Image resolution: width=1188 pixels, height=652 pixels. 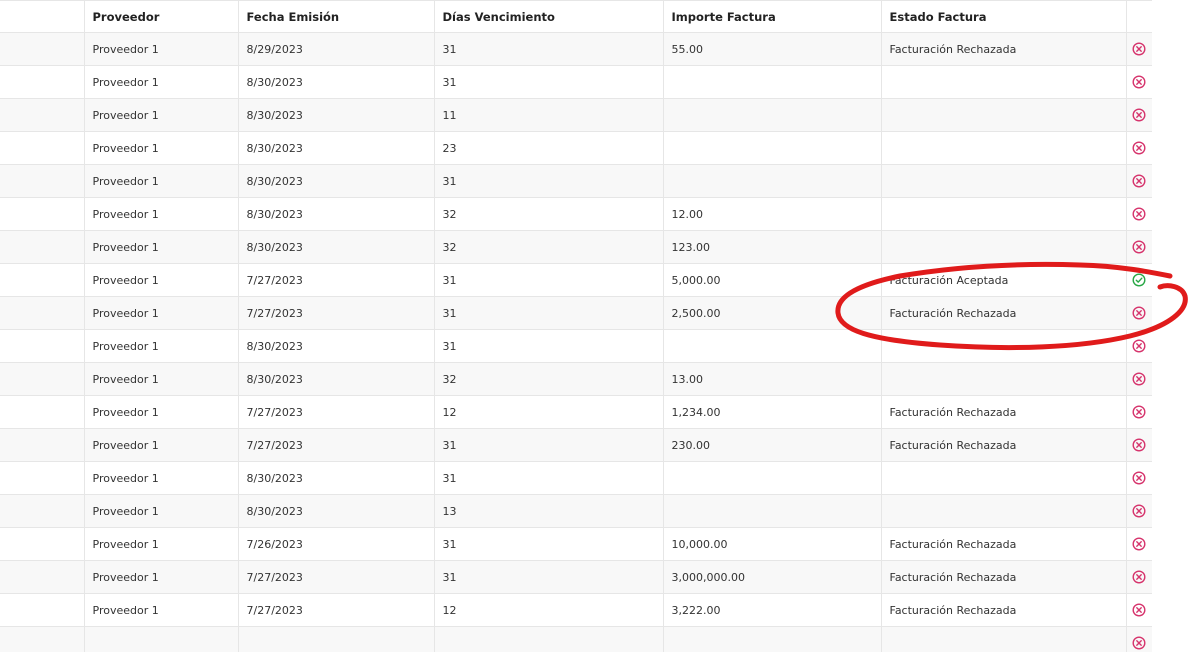 I want to click on column-header-fecha-emision: Fecha Emisión, so click(x=336, y=16).